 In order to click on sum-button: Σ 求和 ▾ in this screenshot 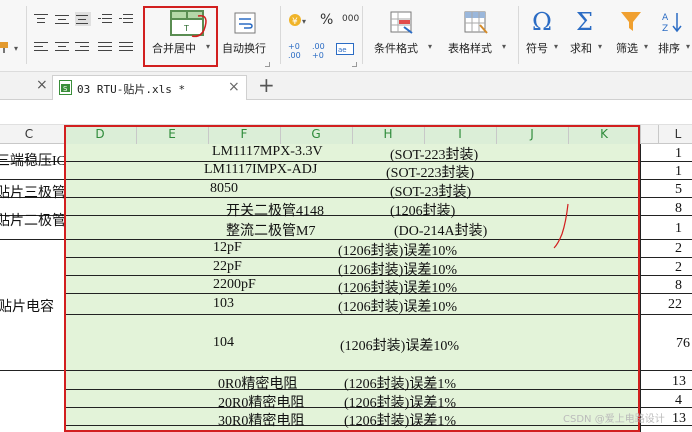, I will do `click(586, 36)`.